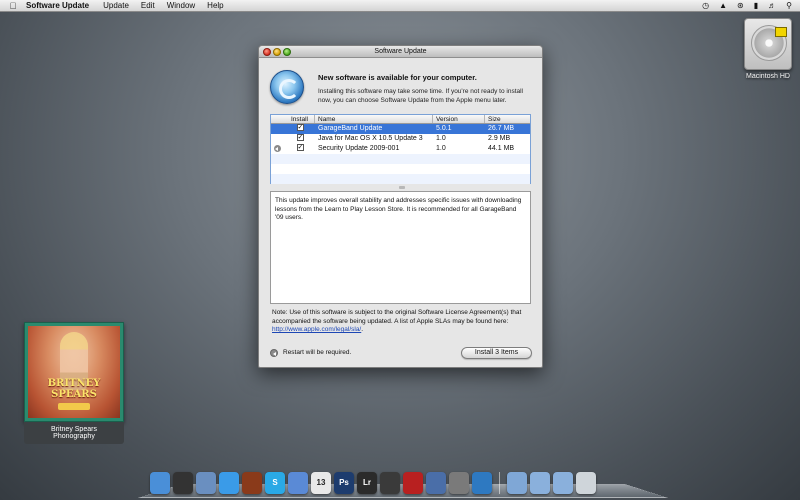  I want to click on bluetooth-icon: ⊛, so click(740, 5).